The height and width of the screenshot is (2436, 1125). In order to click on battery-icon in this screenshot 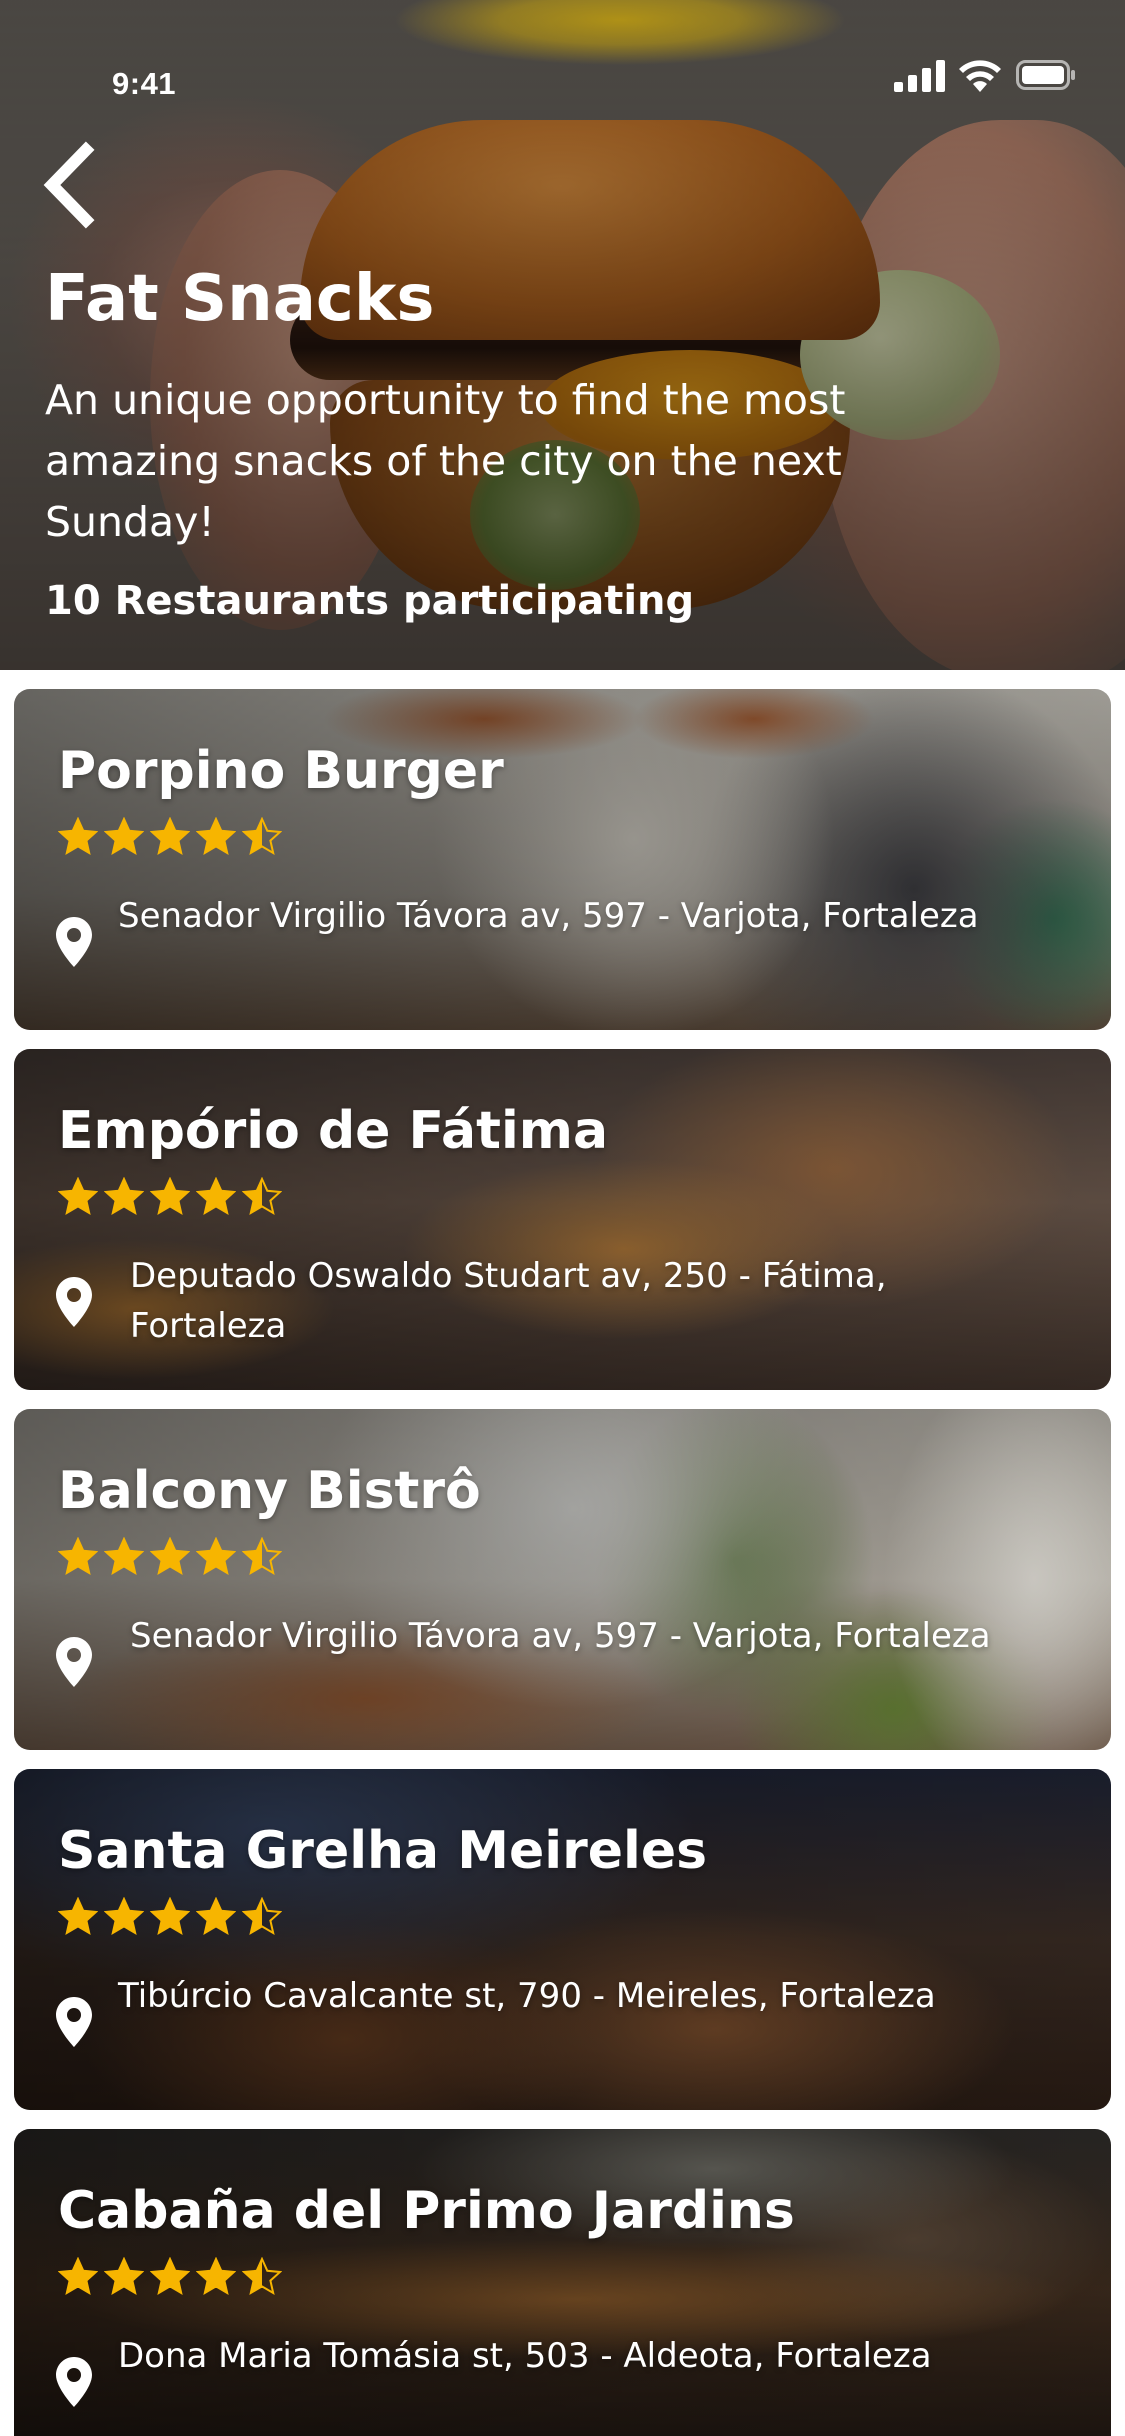, I will do `click(1045, 75)`.